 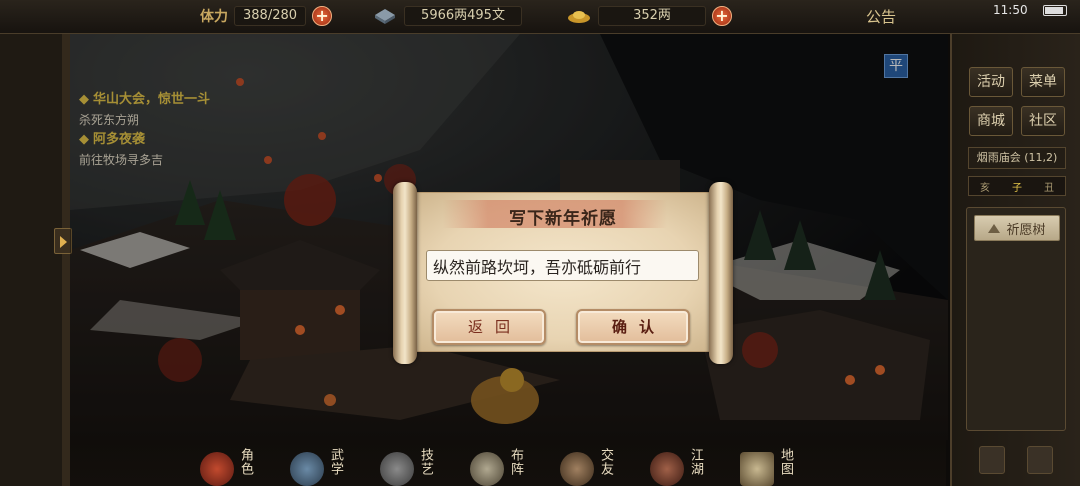 I want to click on add-ingot-button: +, so click(x=722, y=16).